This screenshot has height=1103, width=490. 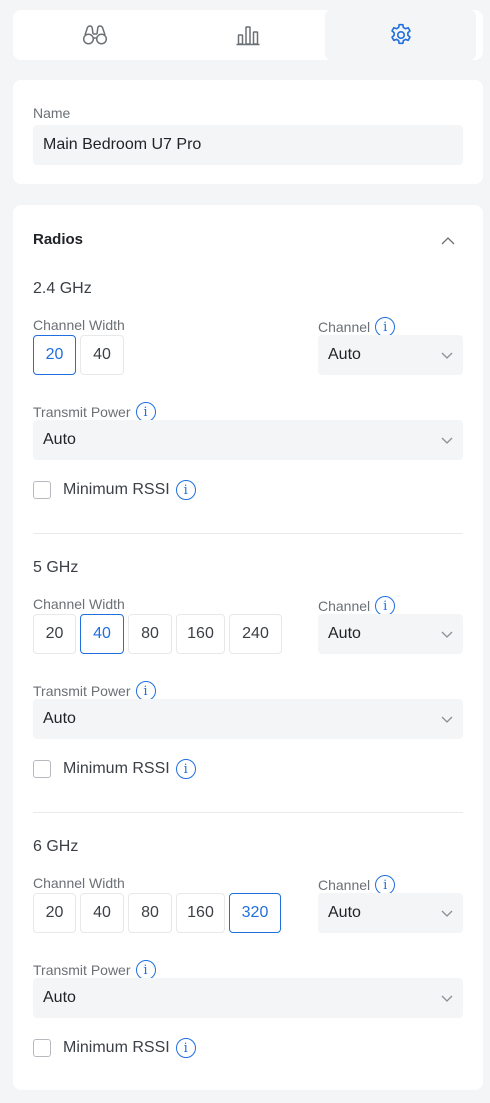 I want to click on gear-icon, so click(x=400, y=34).